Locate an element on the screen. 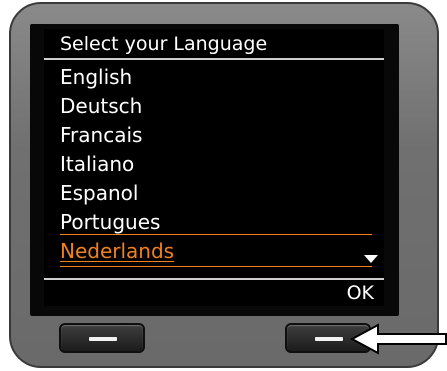 The width and height of the screenshot is (447, 371). left-softkey-button is located at coordinates (102, 338).